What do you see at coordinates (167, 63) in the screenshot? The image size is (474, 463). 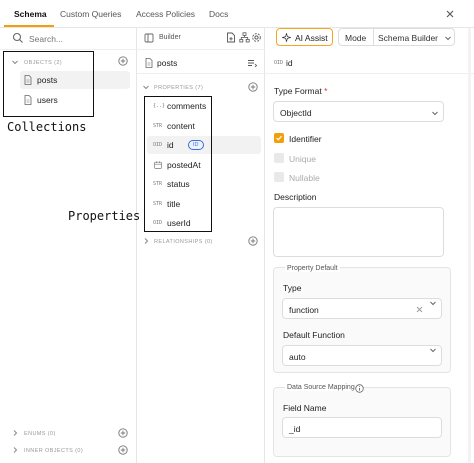 I see `collection-title: posts` at bounding box center [167, 63].